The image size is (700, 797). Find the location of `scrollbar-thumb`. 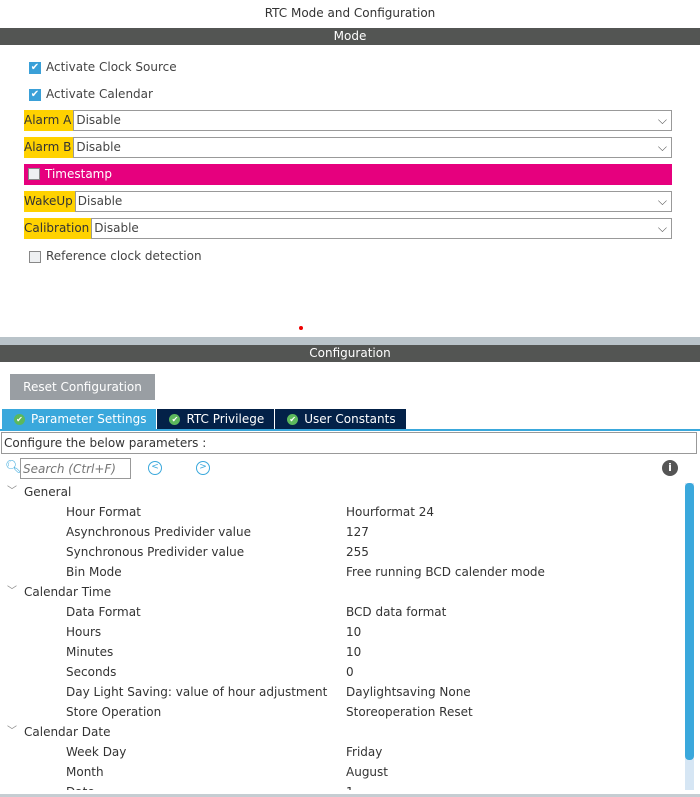

scrollbar-thumb is located at coordinates (689, 621).